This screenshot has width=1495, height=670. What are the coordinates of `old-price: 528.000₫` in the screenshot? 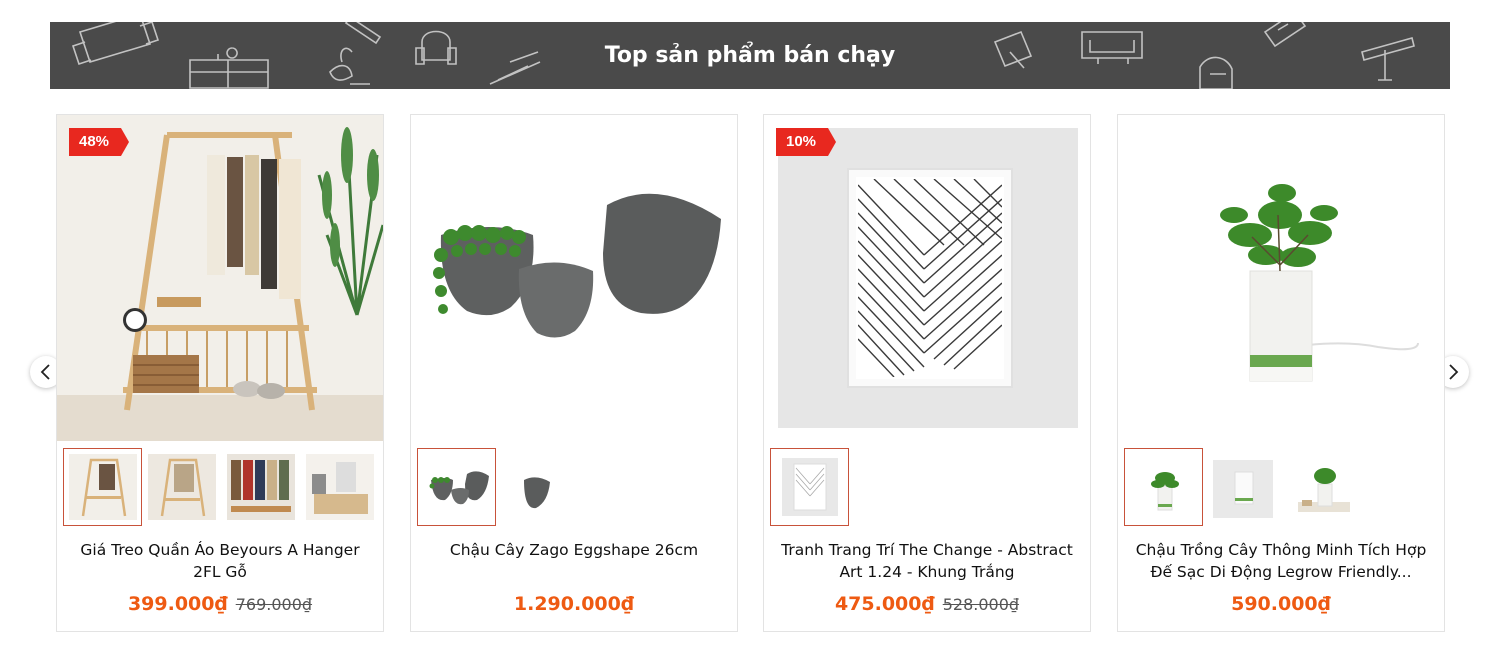 It's located at (981, 604).